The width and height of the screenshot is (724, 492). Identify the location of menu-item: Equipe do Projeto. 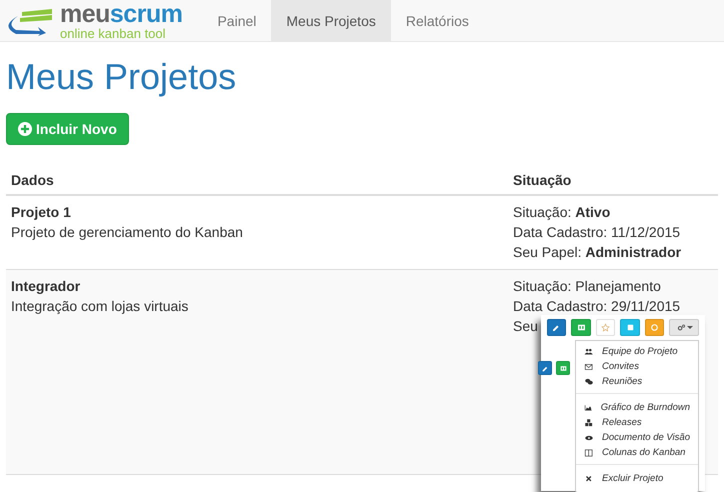
(637, 351).